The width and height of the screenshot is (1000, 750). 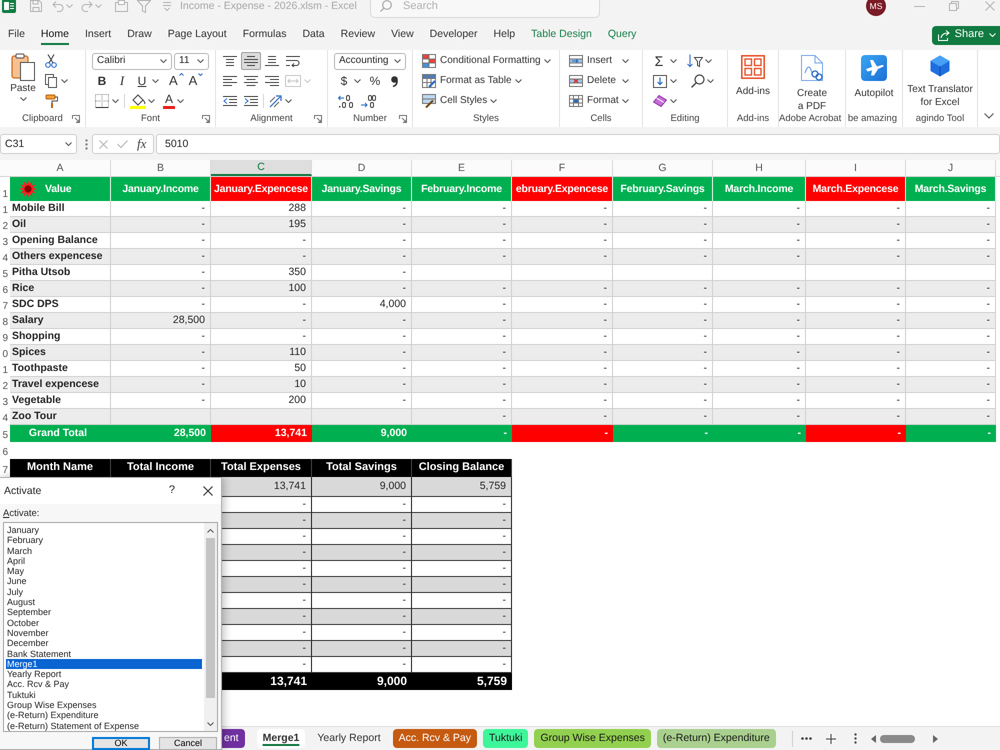 I want to click on list-item: June, so click(x=104, y=581).